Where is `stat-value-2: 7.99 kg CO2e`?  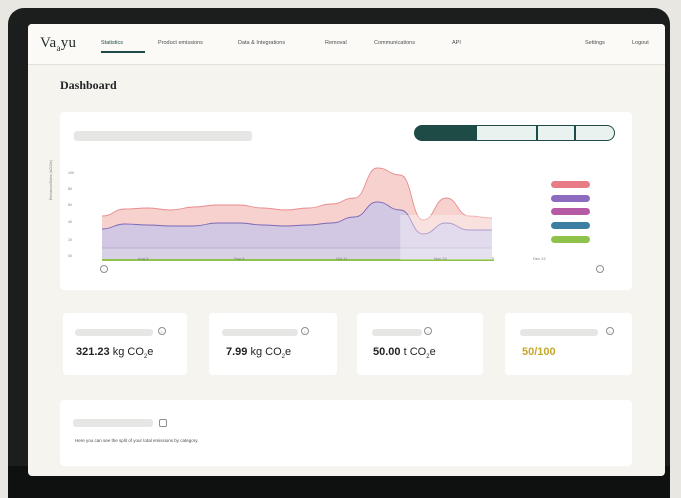
stat-value-2: 7.99 kg CO2e is located at coordinates (258, 353).